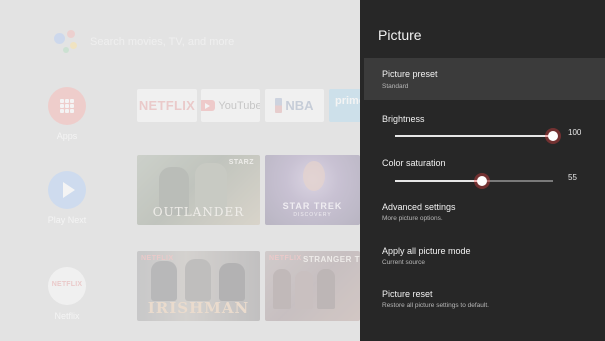 The height and width of the screenshot is (341, 605). Describe the element at coordinates (208, 105) in the screenshot. I see `youtube-play-icon` at that location.